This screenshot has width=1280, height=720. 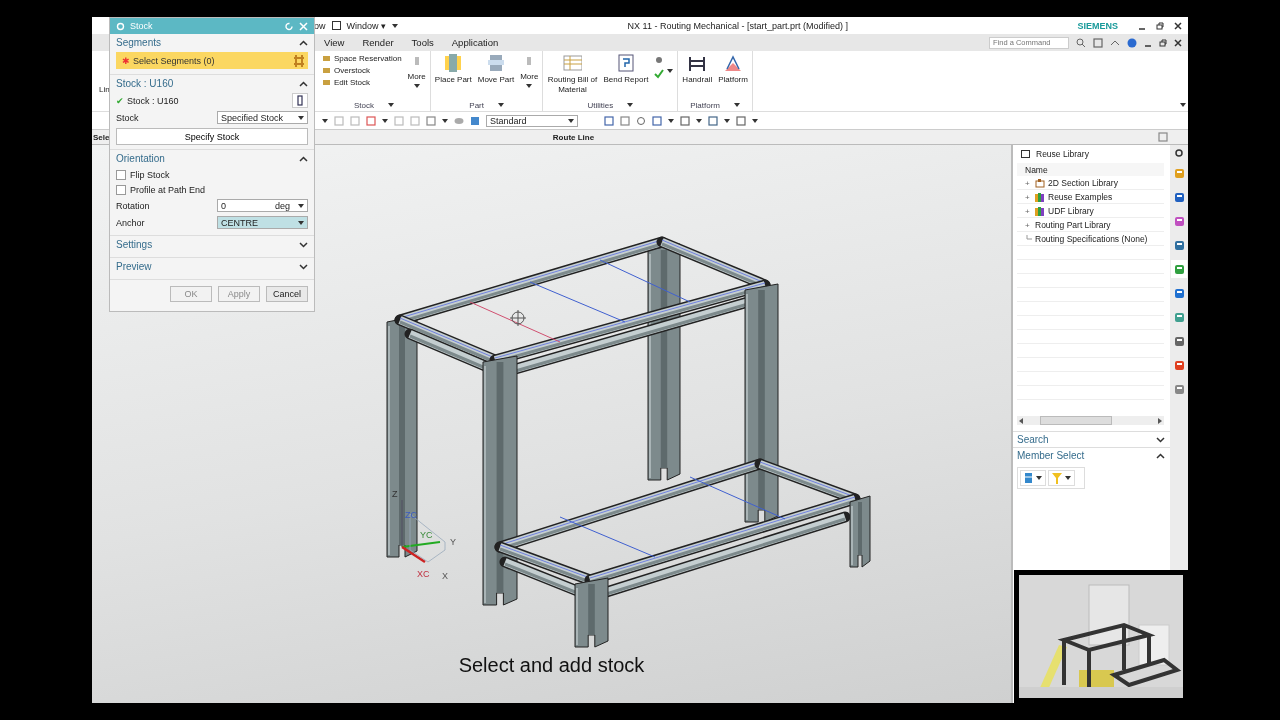 I want to click on ribbon-command: Handrail, so click(x=697, y=80).